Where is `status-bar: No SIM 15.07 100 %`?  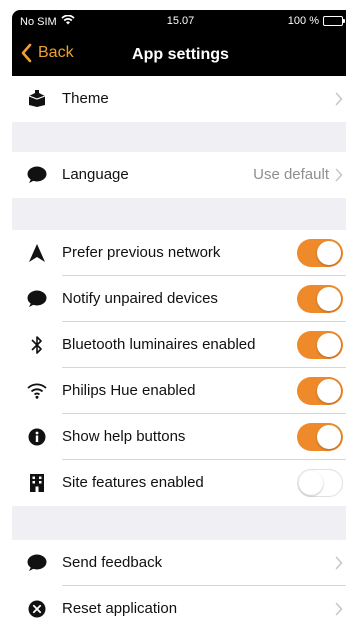 status-bar: No SIM 15.07 100 % is located at coordinates (180, 22).